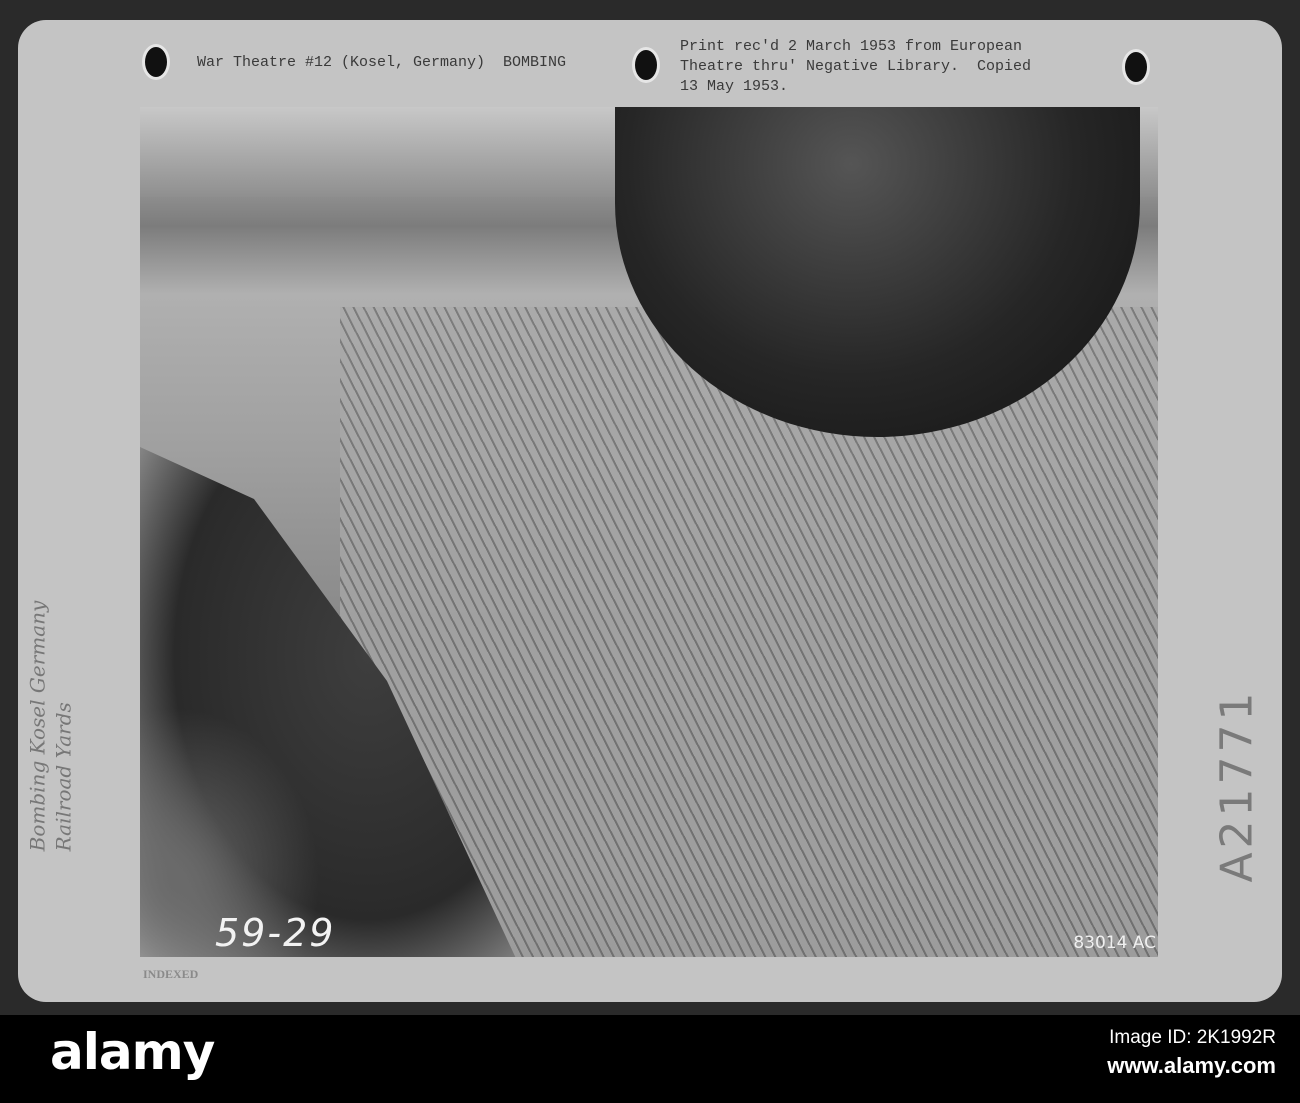 The image size is (1300, 1103). Describe the element at coordinates (171, 974) in the screenshot. I see `indexed-stamp: INDEXED` at that location.